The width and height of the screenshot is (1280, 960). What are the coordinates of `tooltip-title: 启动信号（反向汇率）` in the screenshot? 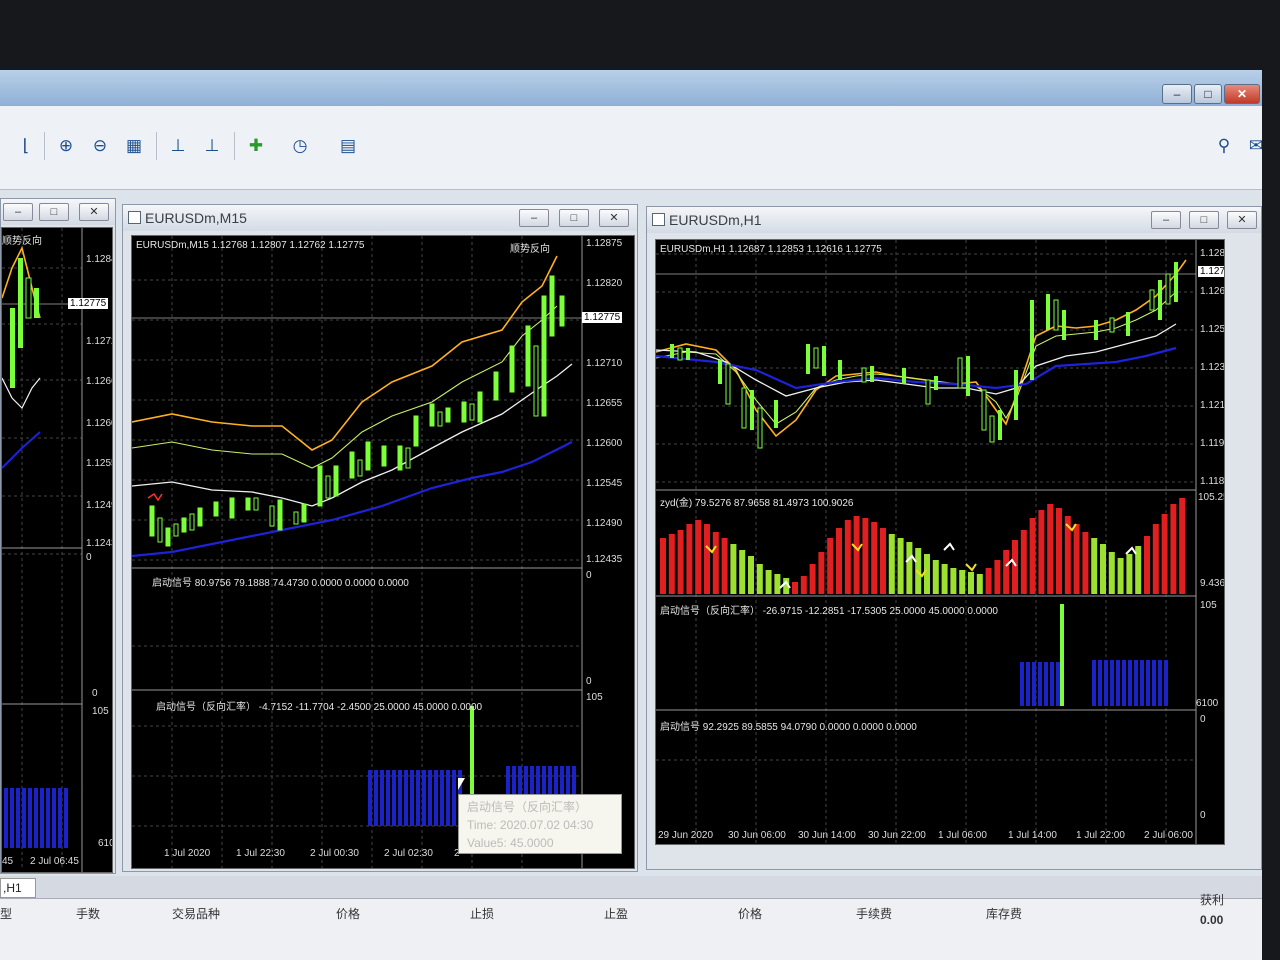 It's located at (527, 807).